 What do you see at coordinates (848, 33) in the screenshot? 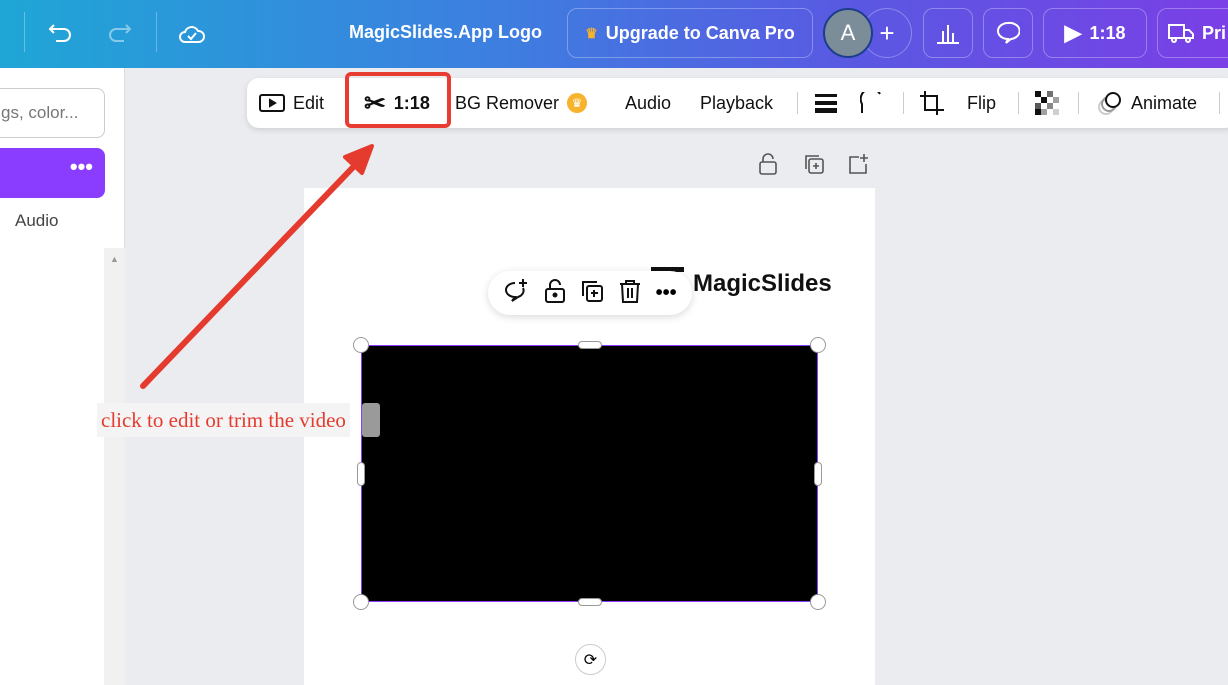
I see `avatar: A` at bounding box center [848, 33].